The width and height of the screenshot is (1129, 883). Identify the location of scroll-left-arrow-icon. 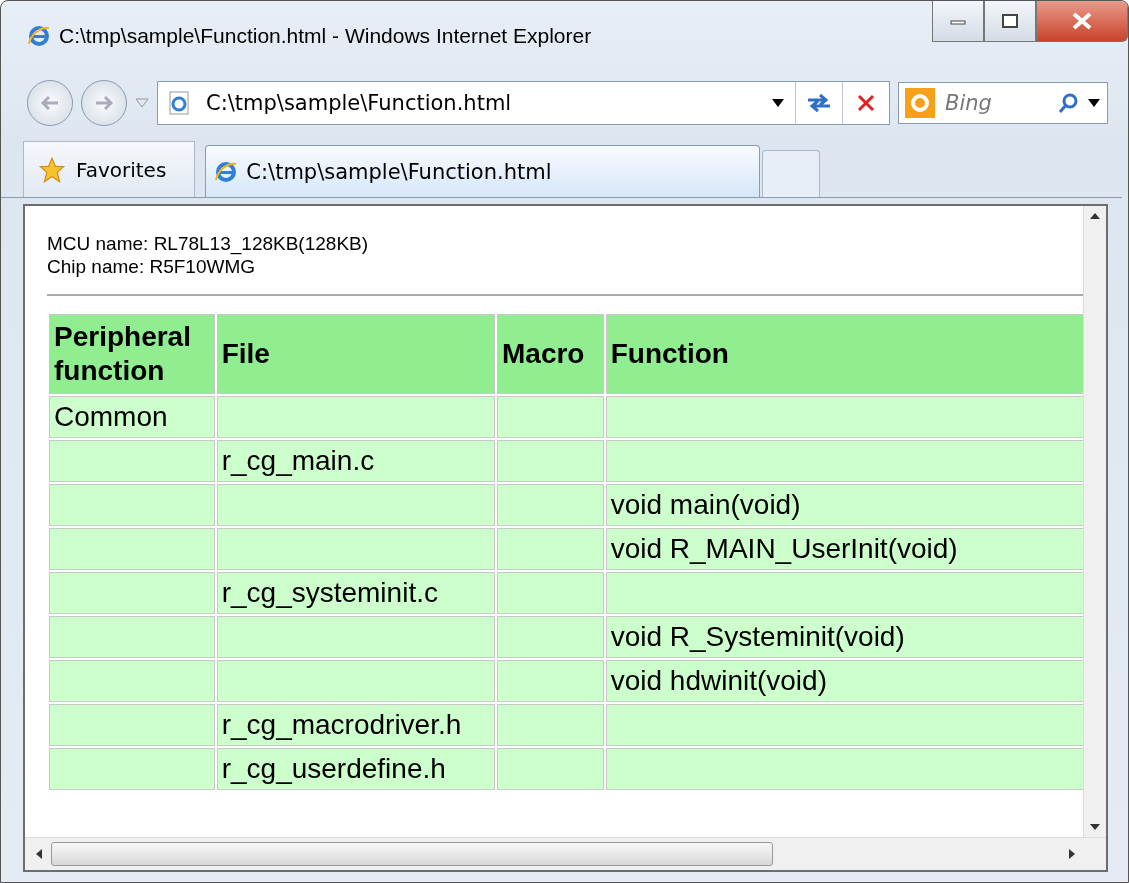
(39, 854).